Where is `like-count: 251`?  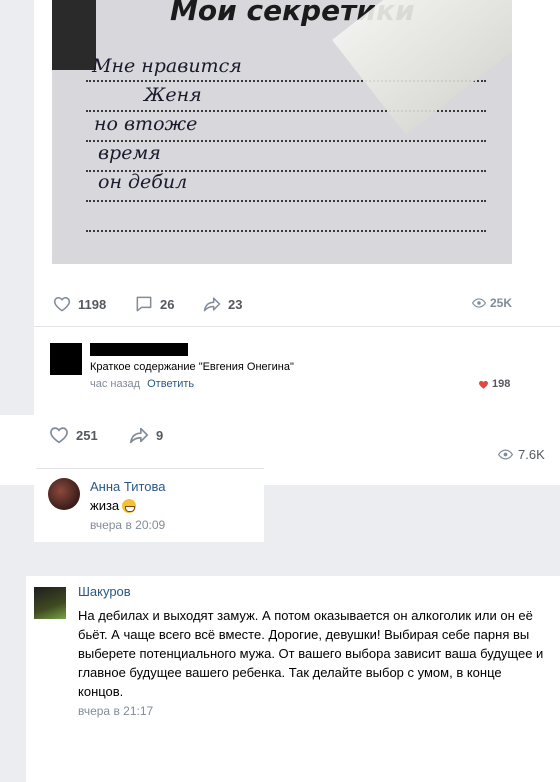
like-count: 251 is located at coordinates (87, 435).